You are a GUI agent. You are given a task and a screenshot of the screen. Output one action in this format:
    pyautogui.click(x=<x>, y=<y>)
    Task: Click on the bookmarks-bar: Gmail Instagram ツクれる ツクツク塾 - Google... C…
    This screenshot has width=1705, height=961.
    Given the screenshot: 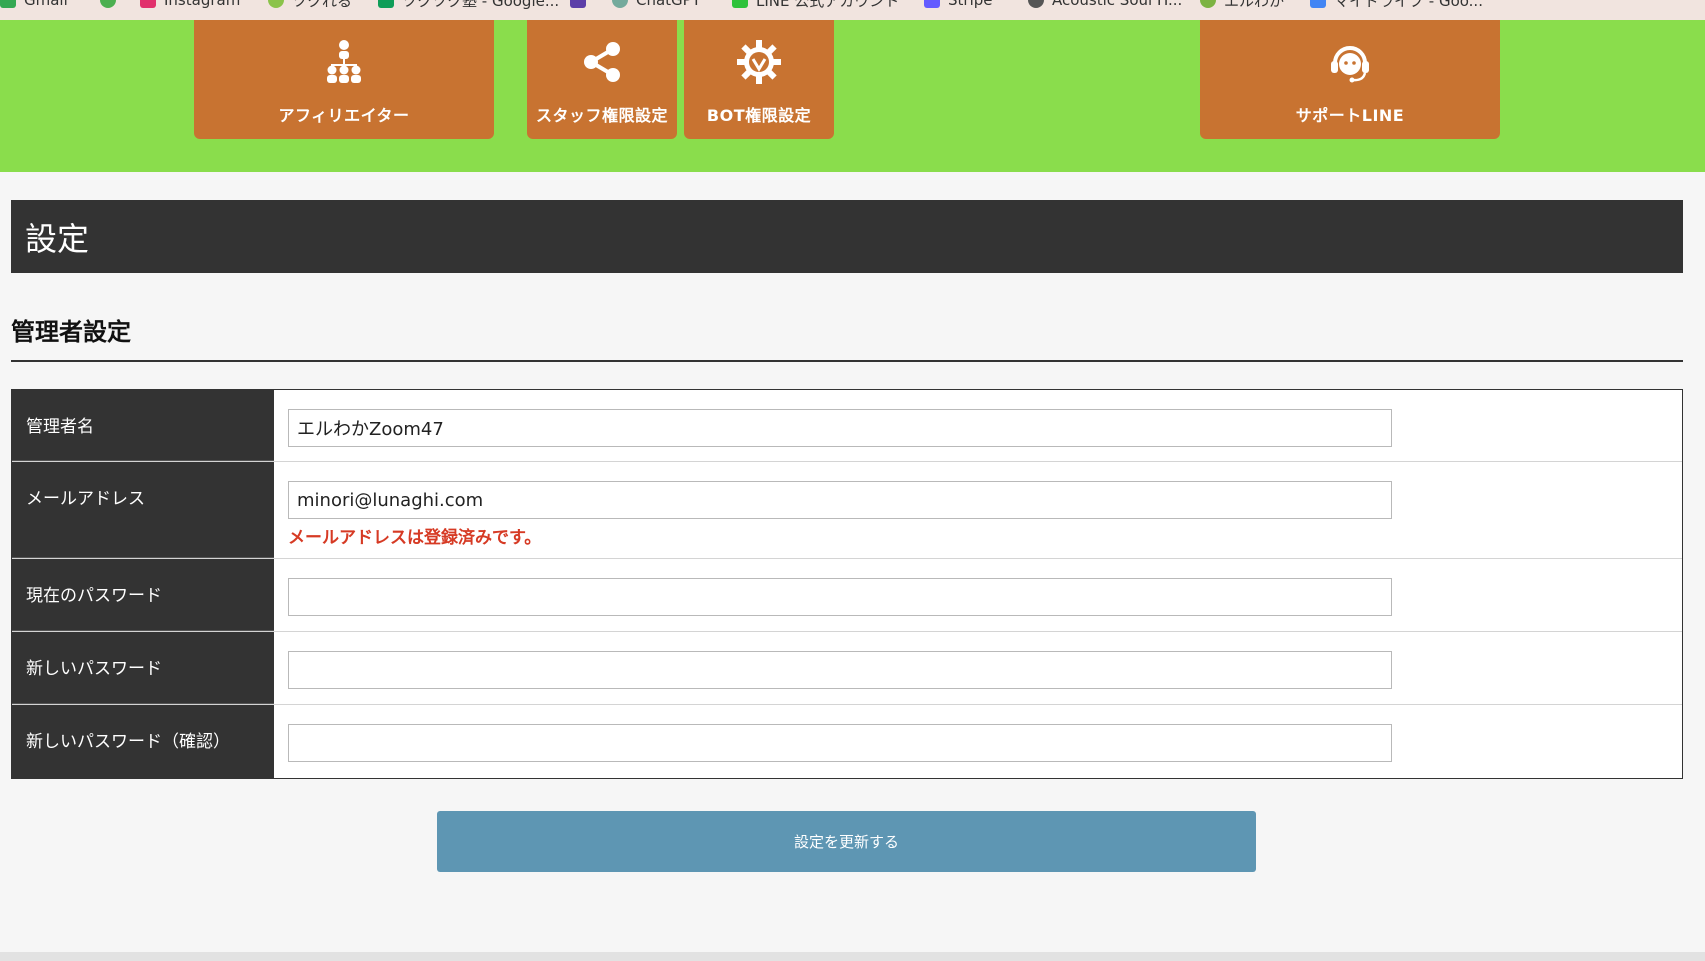 What is the action you would take?
    pyautogui.click(x=852, y=10)
    